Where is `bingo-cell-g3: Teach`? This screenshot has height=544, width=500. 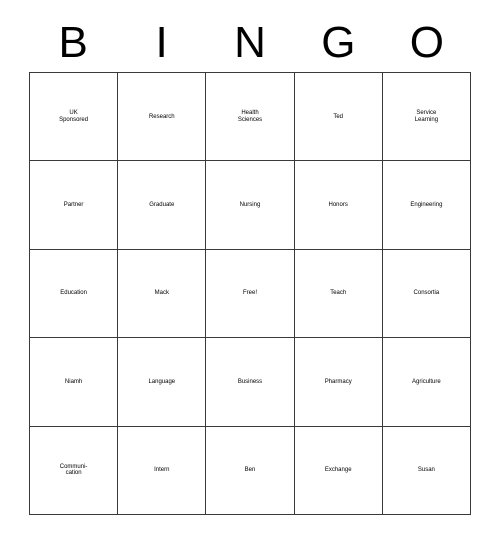
bingo-cell-g3: Teach is located at coordinates (338, 294).